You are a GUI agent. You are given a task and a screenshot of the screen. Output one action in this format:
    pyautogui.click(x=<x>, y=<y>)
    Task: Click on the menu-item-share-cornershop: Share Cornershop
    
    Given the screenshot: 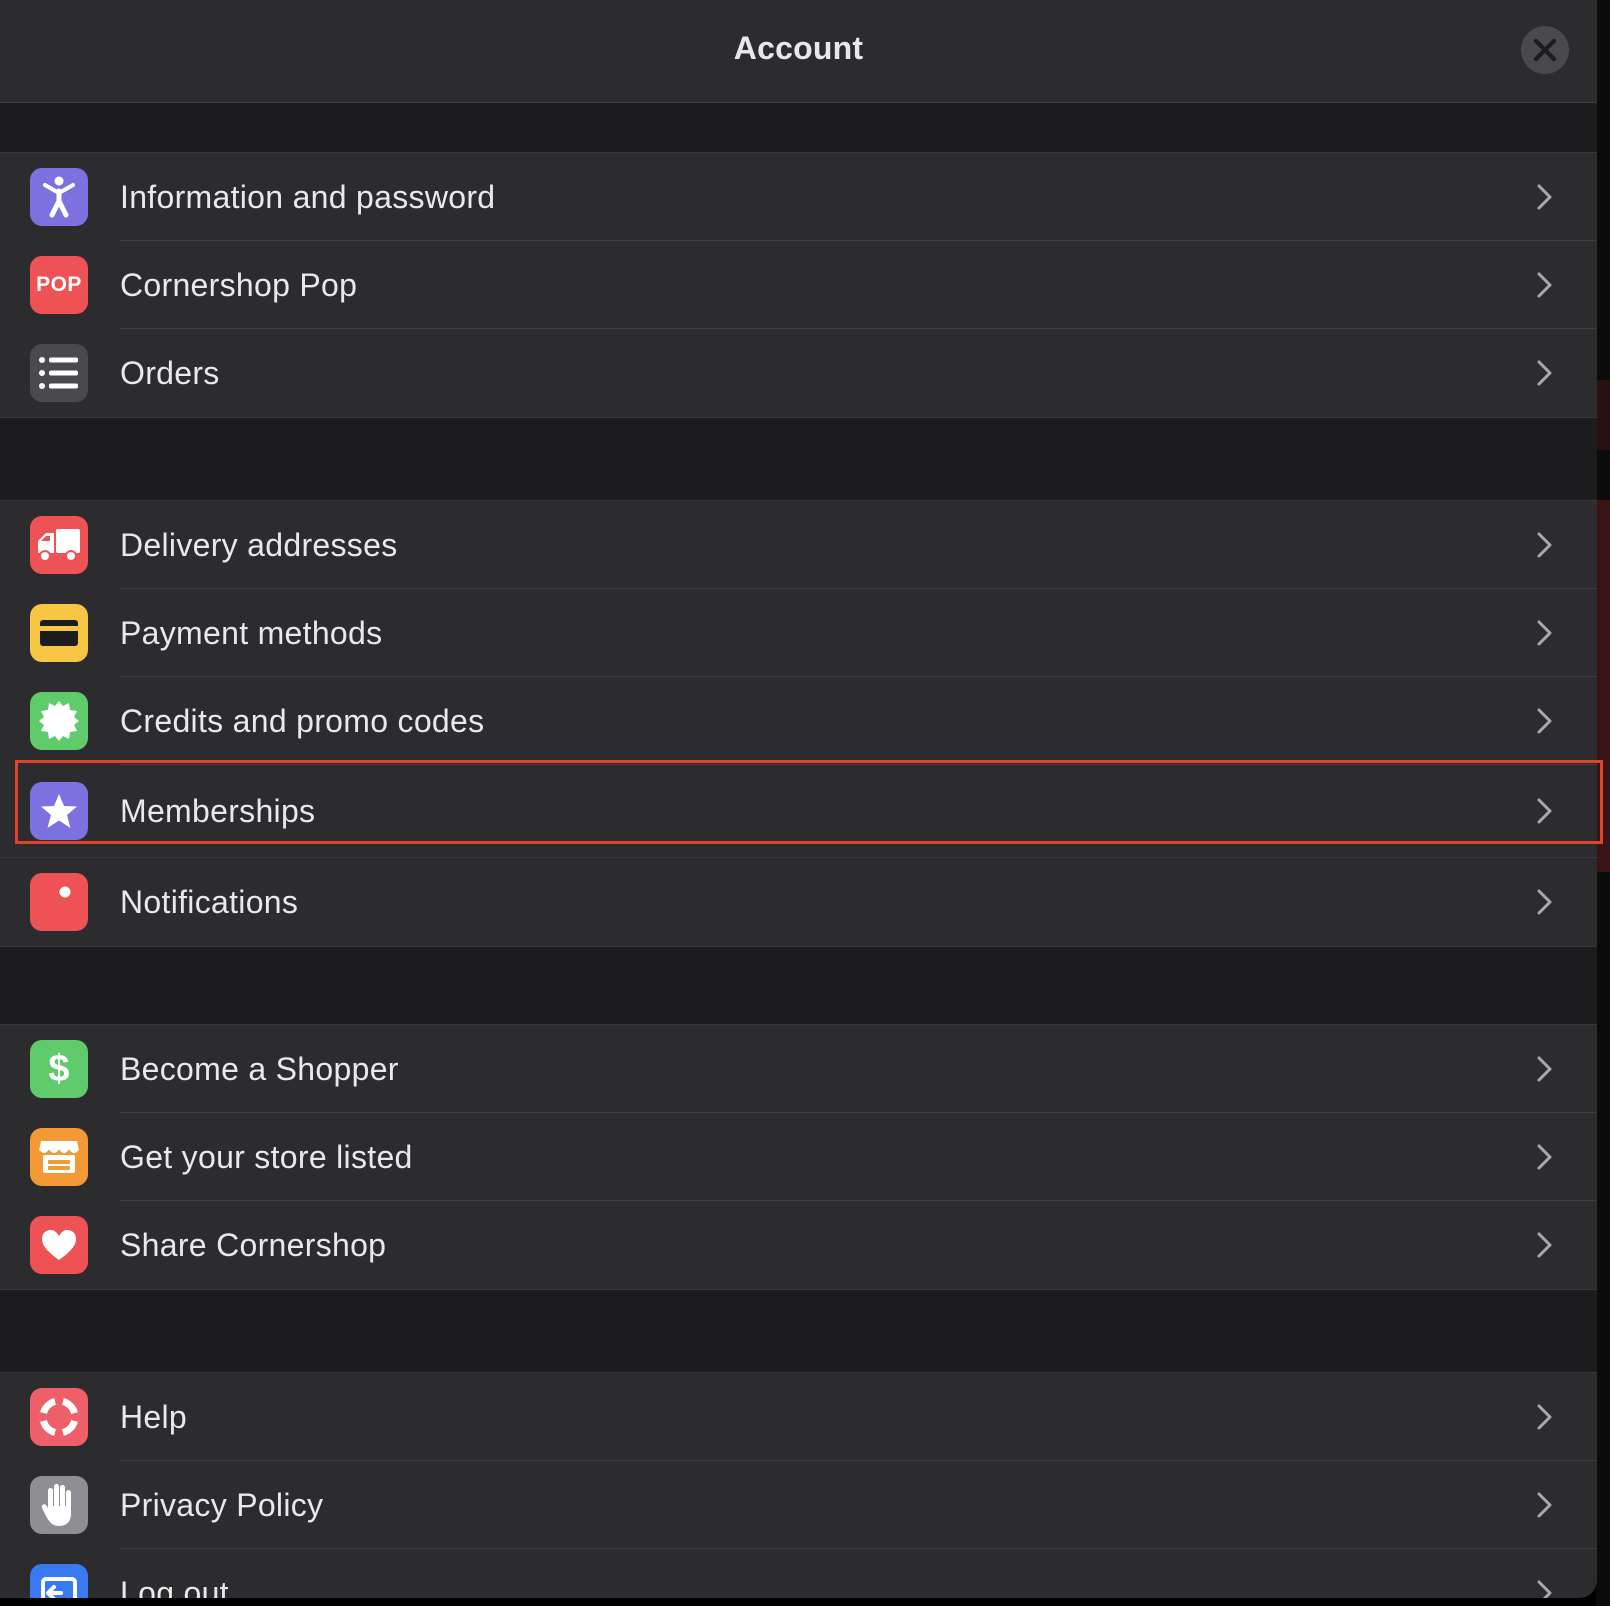 What is the action you would take?
    pyautogui.click(x=798, y=1245)
    